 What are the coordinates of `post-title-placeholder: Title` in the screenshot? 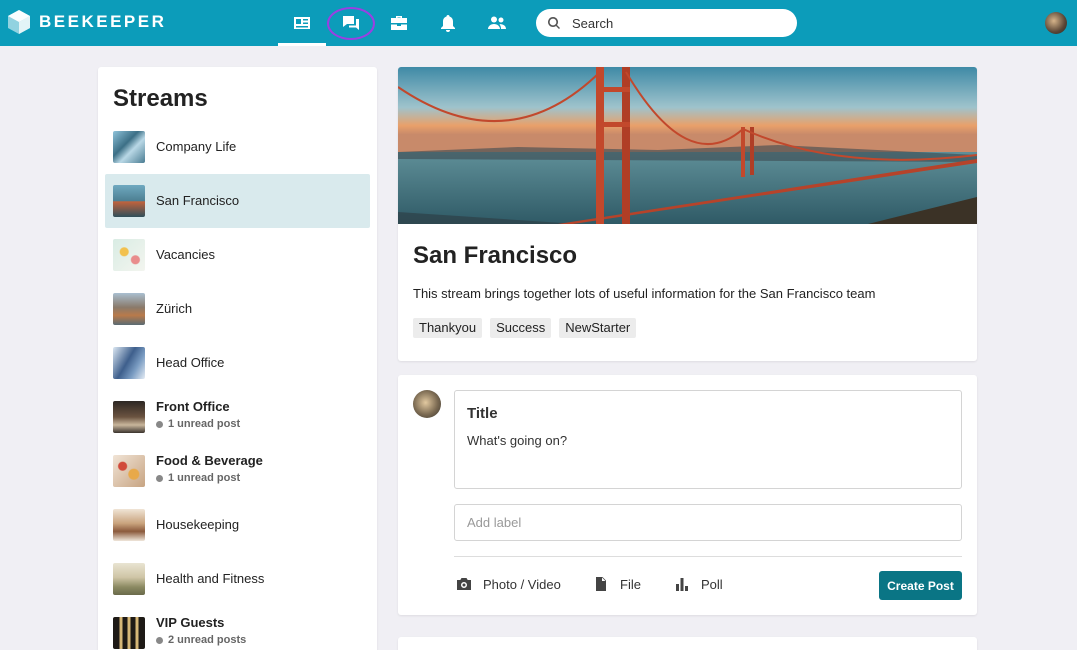 It's located at (482, 413).